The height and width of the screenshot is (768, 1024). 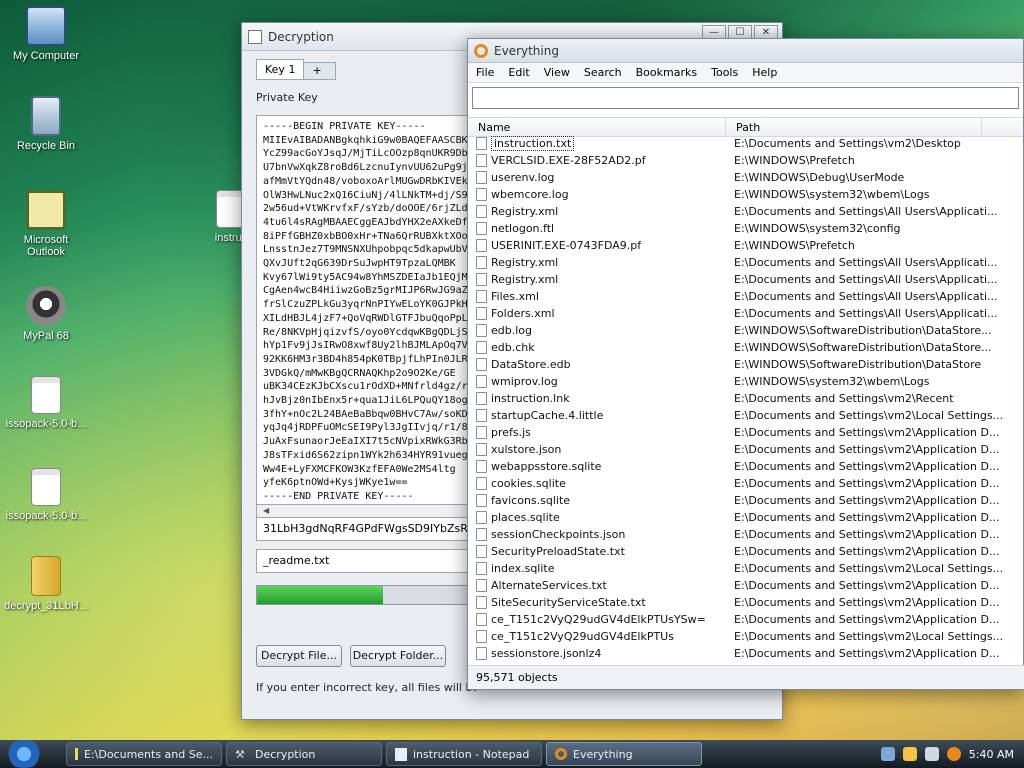 What do you see at coordinates (597, 262) in the screenshot?
I see `file-name-cell: Registry.xml` at bounding box center [597, 262].